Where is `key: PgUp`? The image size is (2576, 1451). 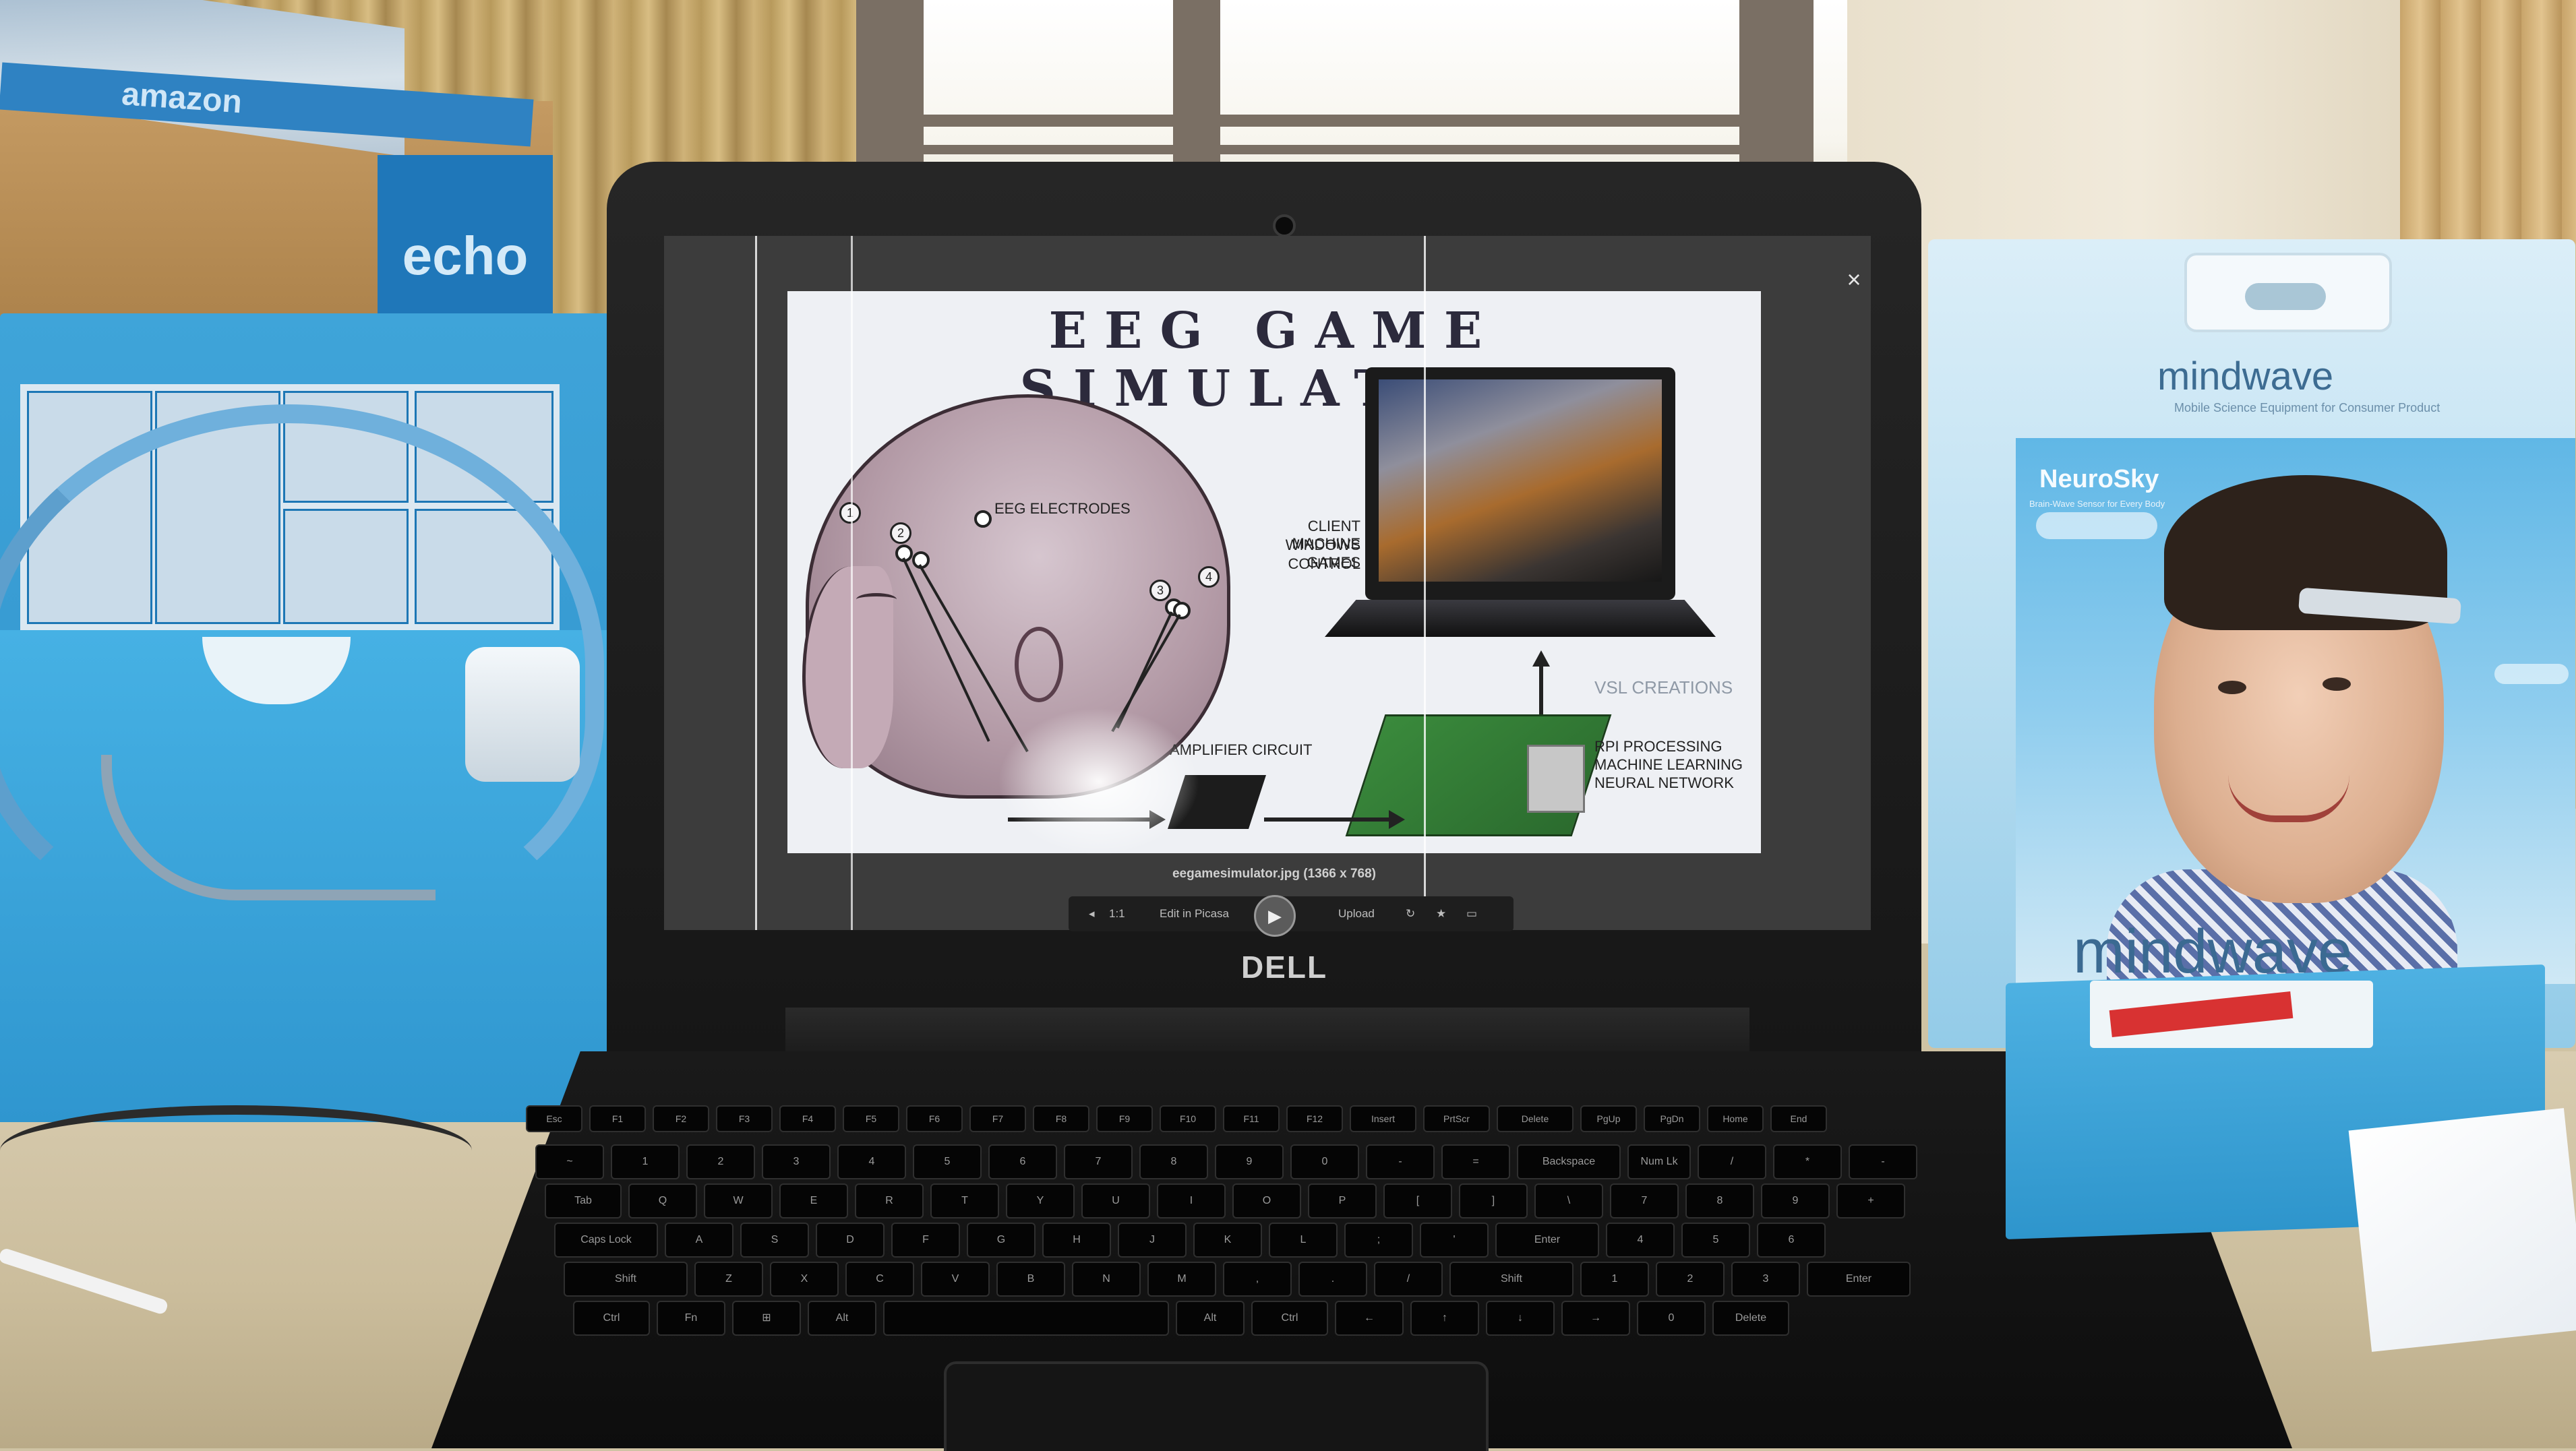 key: PgUp is located at coordinates (1608, 1119).